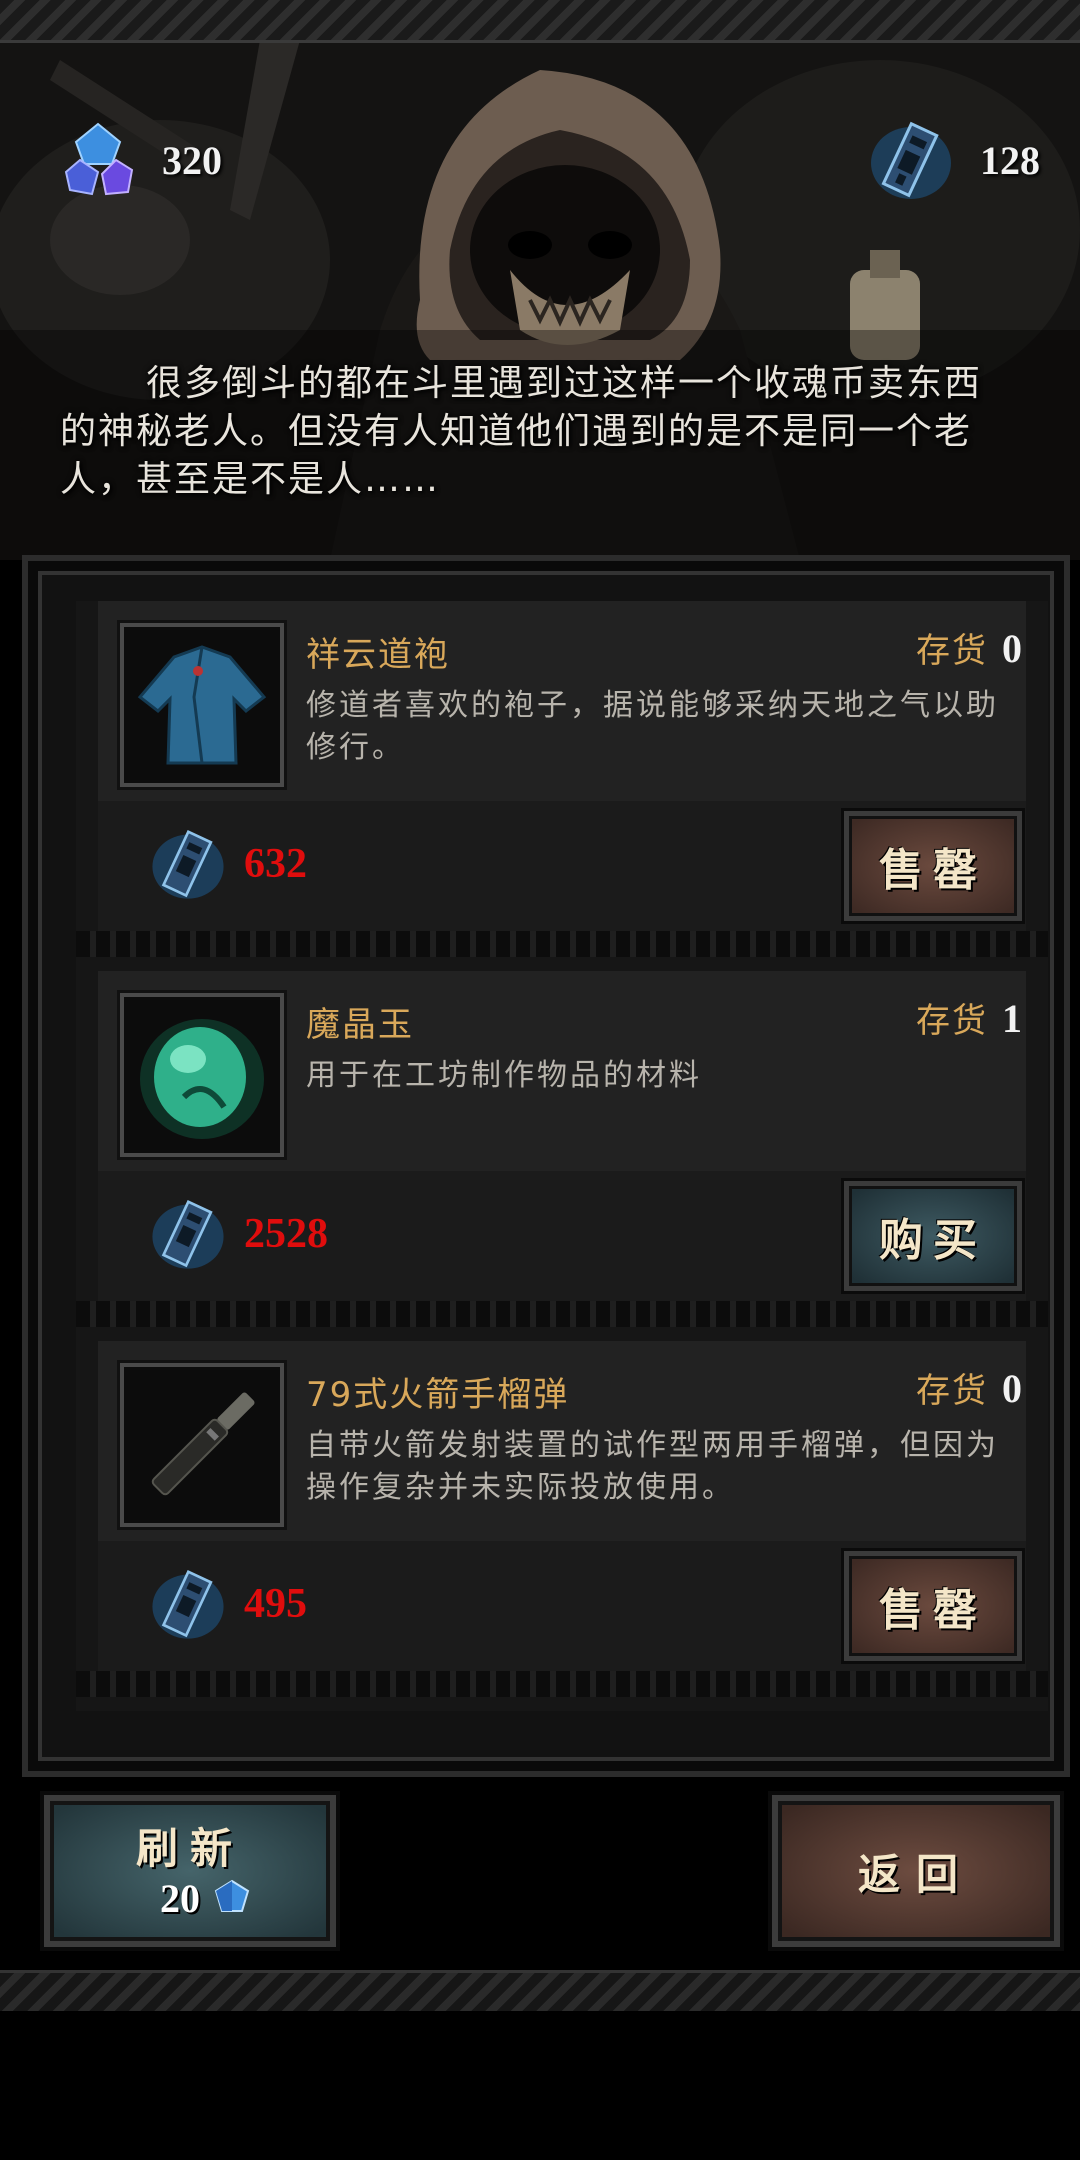 The width and height of the screenshot is (1080, 2160). What do you see at coordinates (1012, 1018) in the screenshot?
I see `stock-count: 1` at bounding box center [1012, 1018].